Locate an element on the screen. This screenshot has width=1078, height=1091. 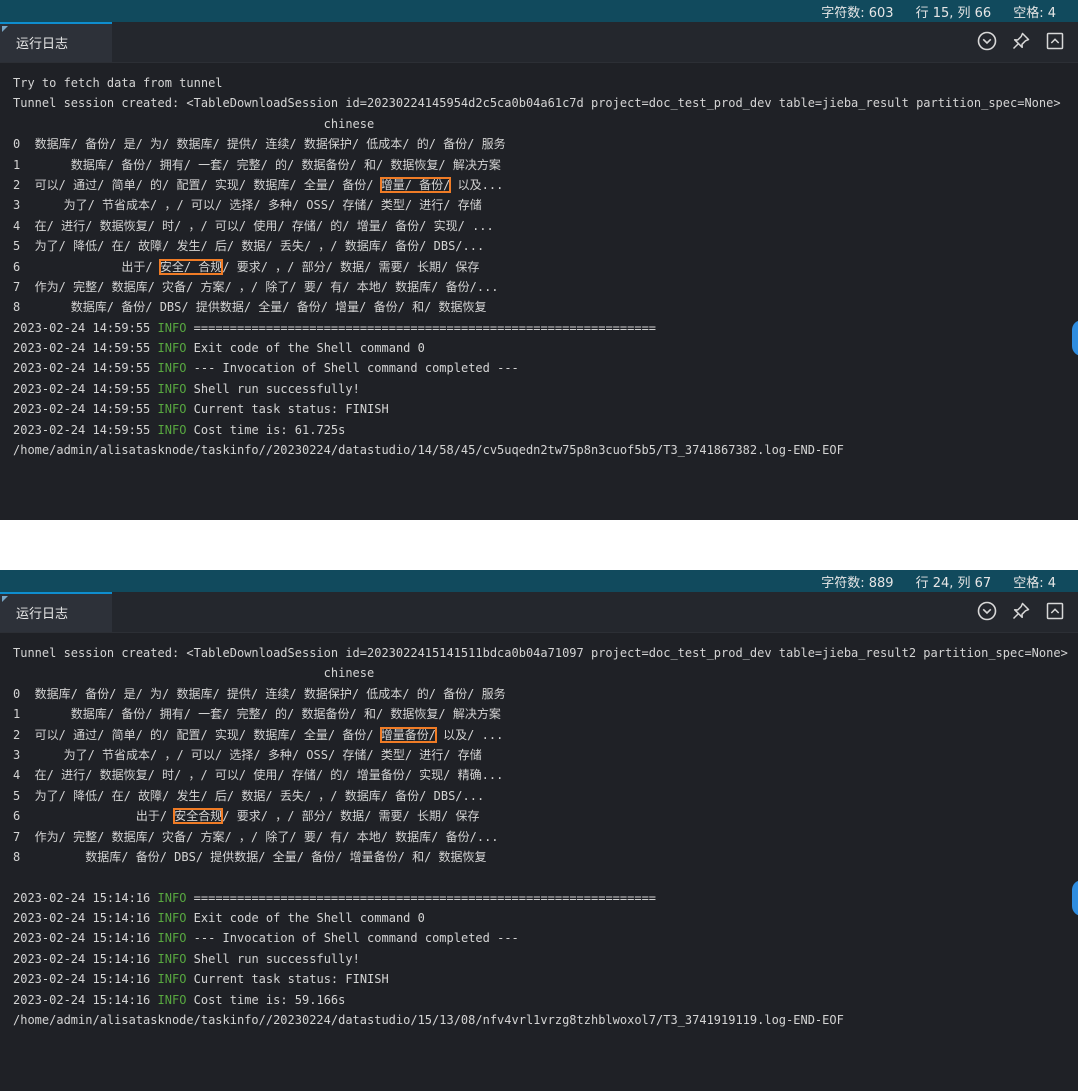
log-line: Try to fetch data from tunnel is located at coordinates (545, 83).